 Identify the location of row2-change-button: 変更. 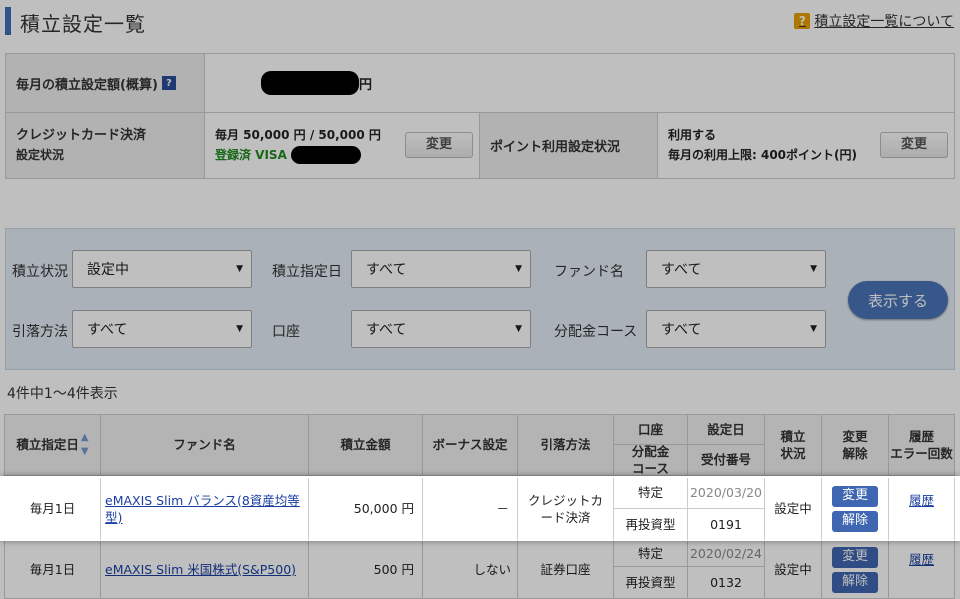
(855, 557).